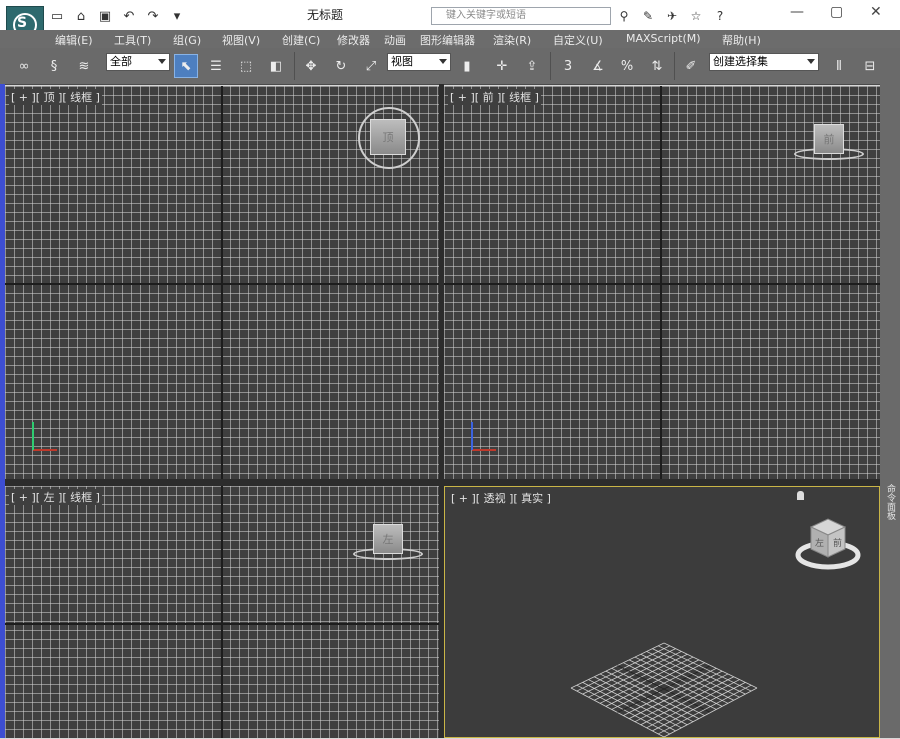 This screenshot has width=900, height=739. I want to click on undo-icon: ↶, so click(129, 16).